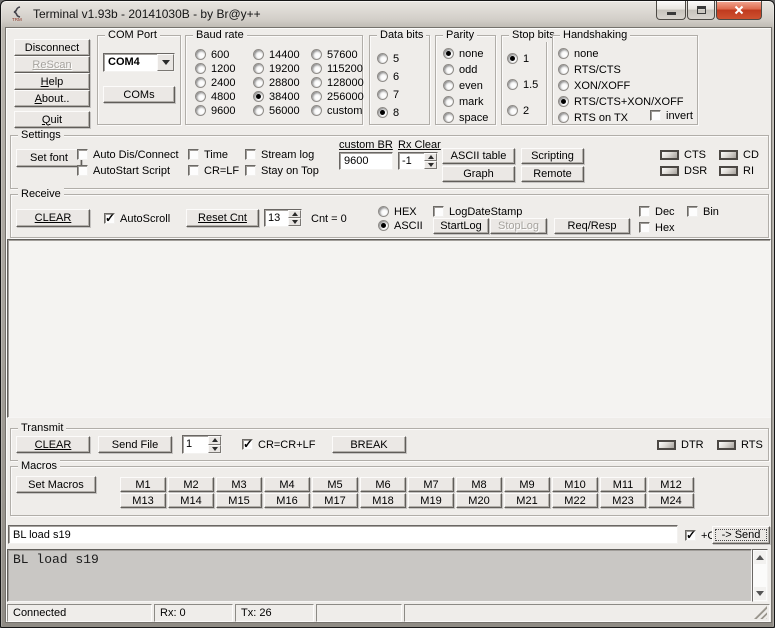 The image size is (775, 628). I want to click on log-datestamp-checkbox: LogDateStamp, so click(477, 211).